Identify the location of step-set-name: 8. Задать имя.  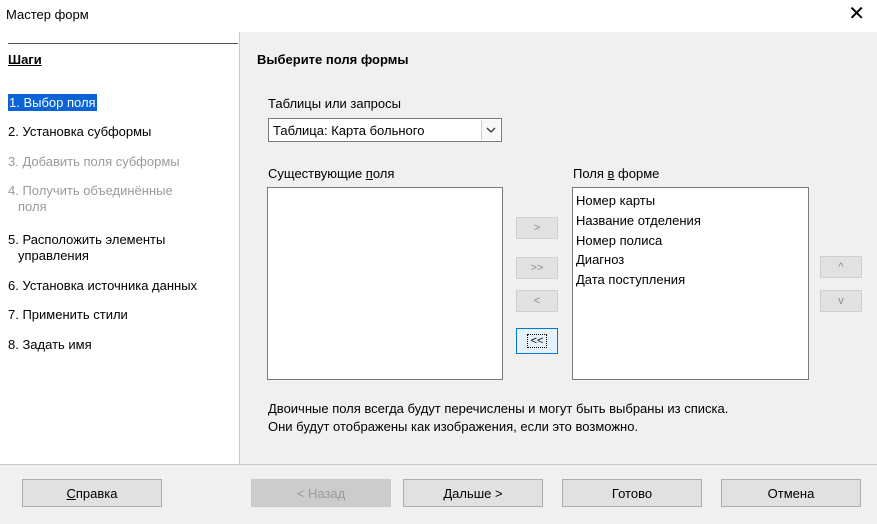
(120, 345).